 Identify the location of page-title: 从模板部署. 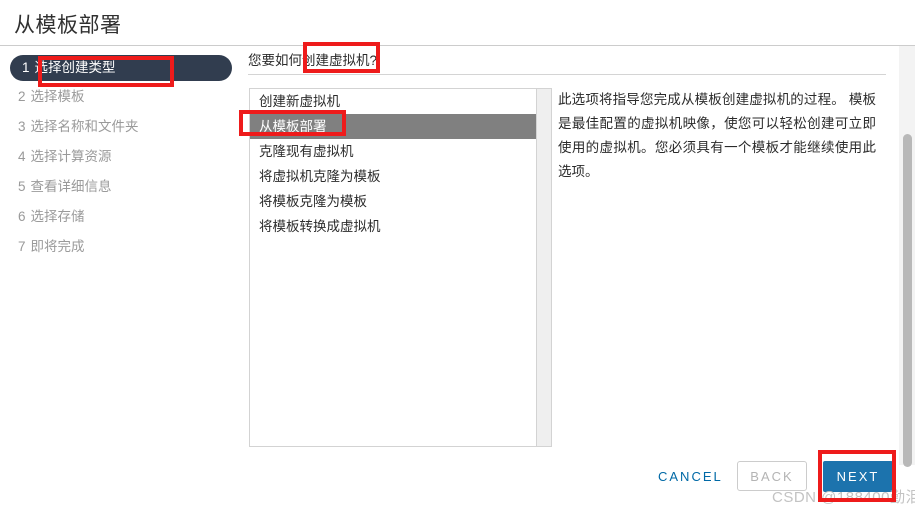
(68, 25).